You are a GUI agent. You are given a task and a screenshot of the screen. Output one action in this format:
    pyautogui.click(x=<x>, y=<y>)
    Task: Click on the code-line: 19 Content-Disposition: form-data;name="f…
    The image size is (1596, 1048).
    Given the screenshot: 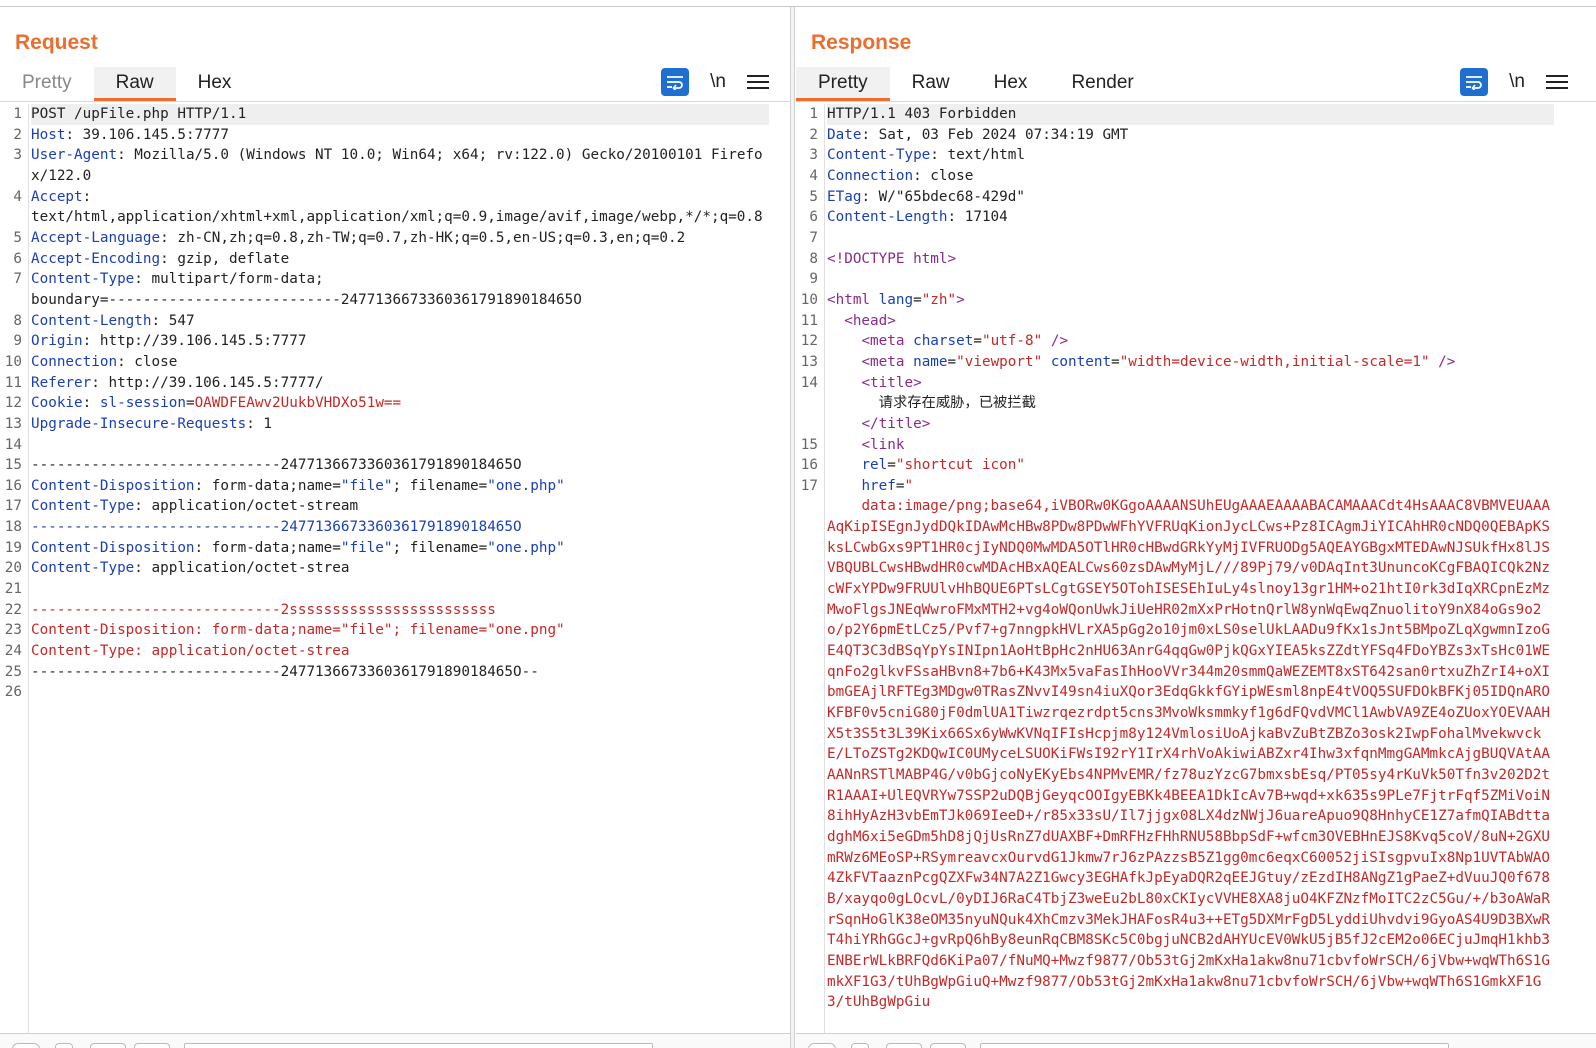 What is the action you would take?
    pyautogui.click(x=395, y=548)
    